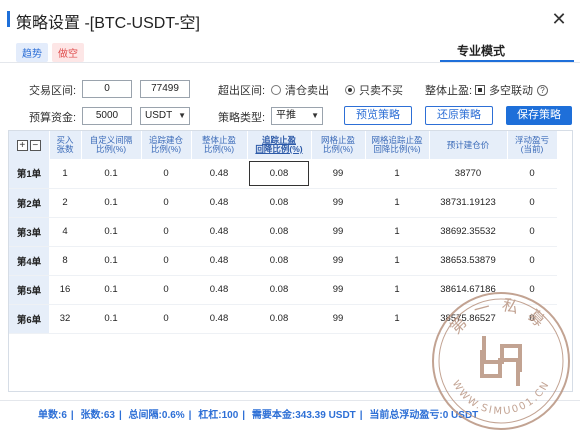 The image size is (580, 432). What do you see at coordinates (424, 415) in the screenshot?
I see `current-pnl: 当前总浮动盈亏:0 USDT` at bounding box center [424, 415].